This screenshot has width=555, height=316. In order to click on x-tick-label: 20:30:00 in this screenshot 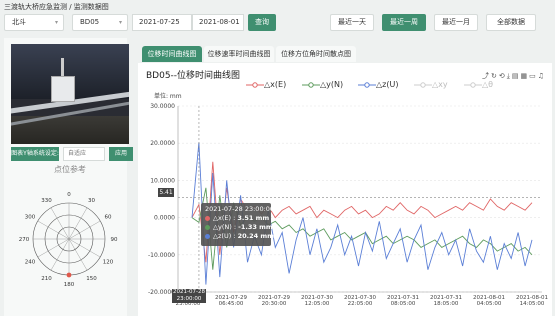, I will do `click(274, 304)`.